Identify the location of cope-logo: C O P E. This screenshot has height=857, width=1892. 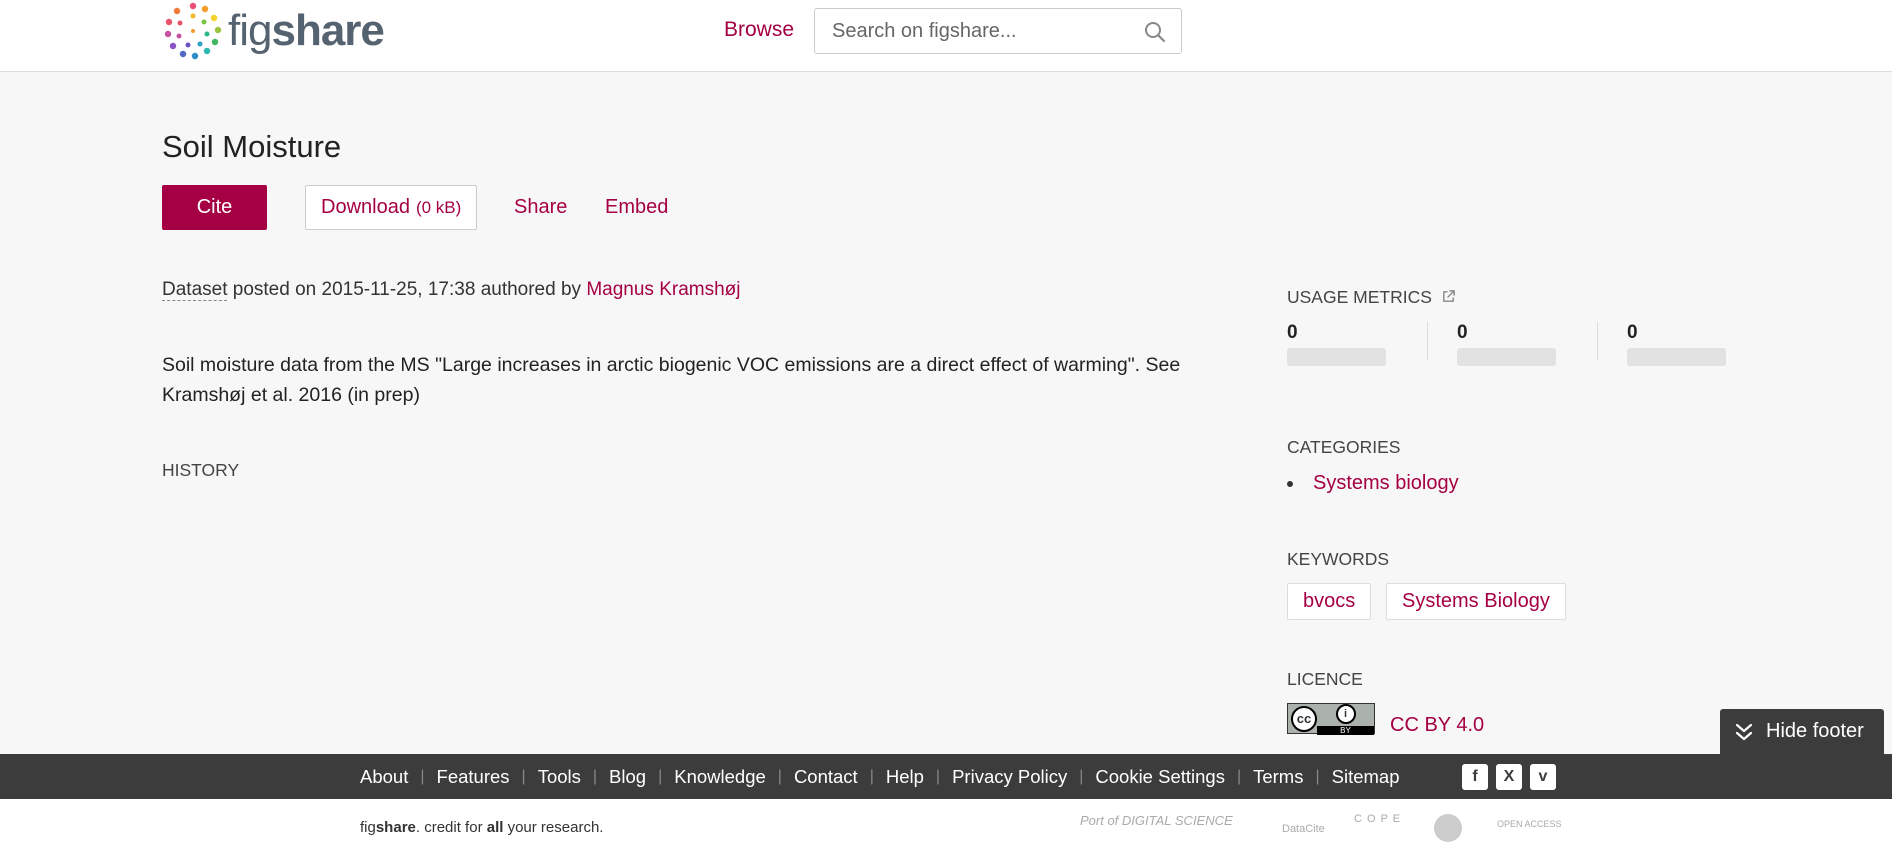
(1377, 819).